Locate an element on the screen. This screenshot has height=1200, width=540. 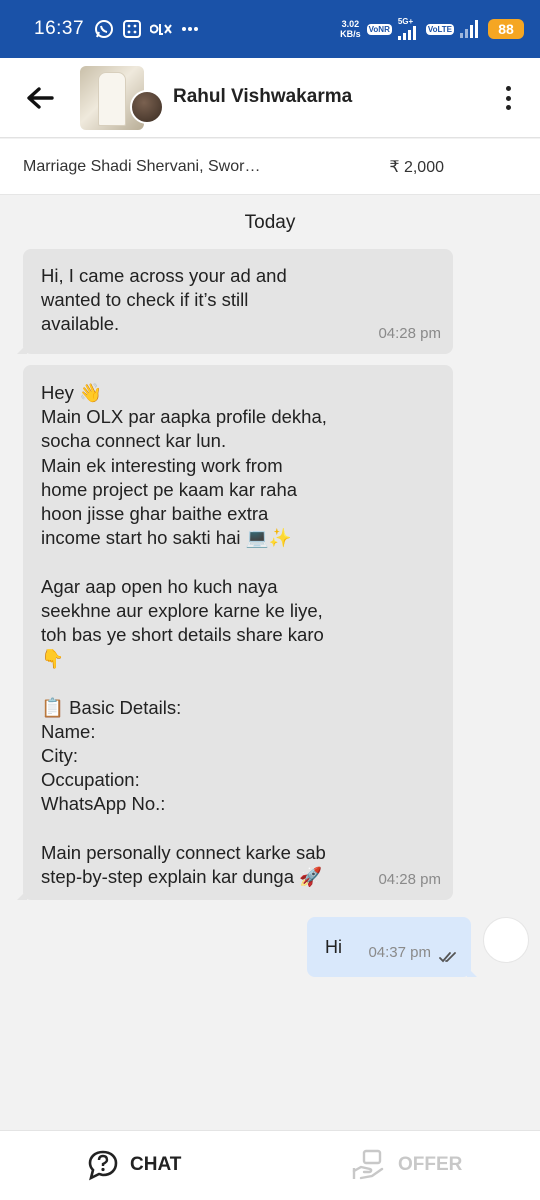
signal-icon: 5G+ is located at coordinates (408, 29).